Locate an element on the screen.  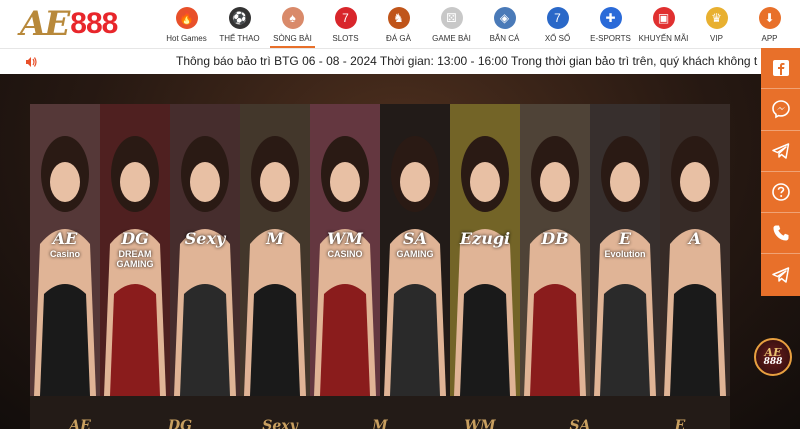
nav-item-1: ⚽ THỂ THAO is located at coordinates (239, 24).